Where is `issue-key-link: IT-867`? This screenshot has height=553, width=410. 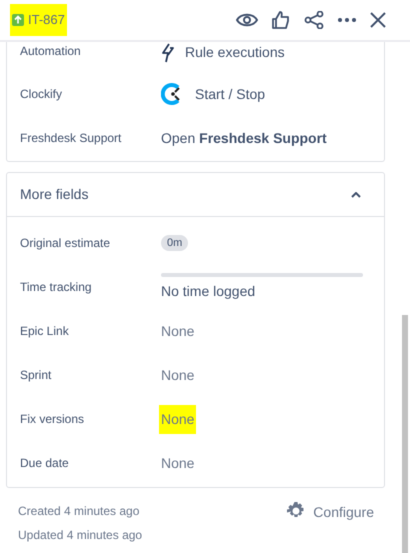 issue-key-link: IT-867 is located at coordinates (38, 20).